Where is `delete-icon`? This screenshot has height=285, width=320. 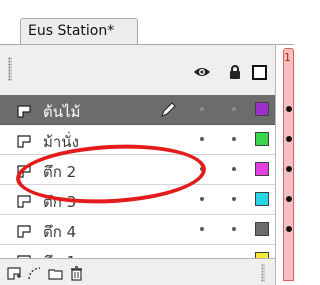
delete-icon is located at coordinates (76, 273).